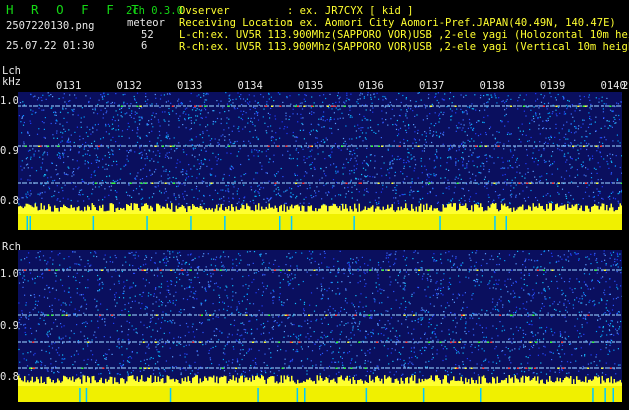  What do you see at coordinates (9, 201) in the screenshot?
I see `lch-tick-0-8: 0.8` at bounding box center [9, 201].